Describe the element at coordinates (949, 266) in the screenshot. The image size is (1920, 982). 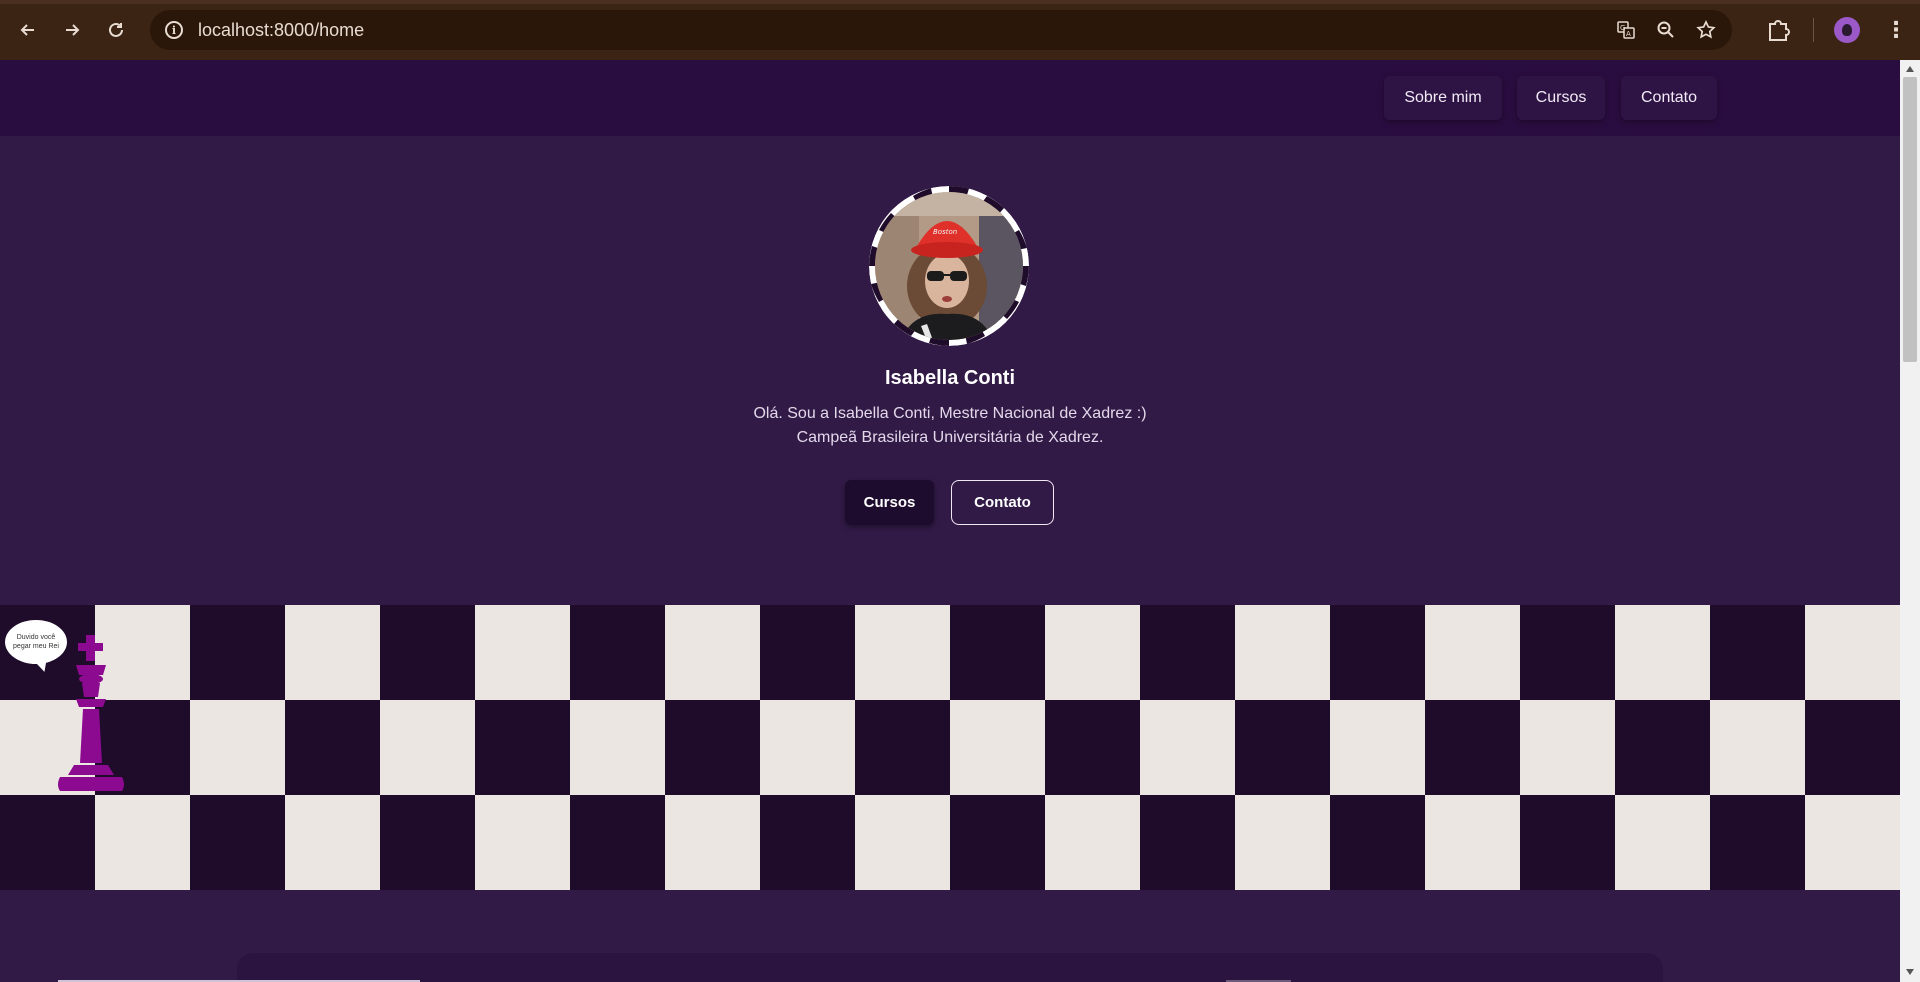
I see `profile-photo: Boston` at that location.